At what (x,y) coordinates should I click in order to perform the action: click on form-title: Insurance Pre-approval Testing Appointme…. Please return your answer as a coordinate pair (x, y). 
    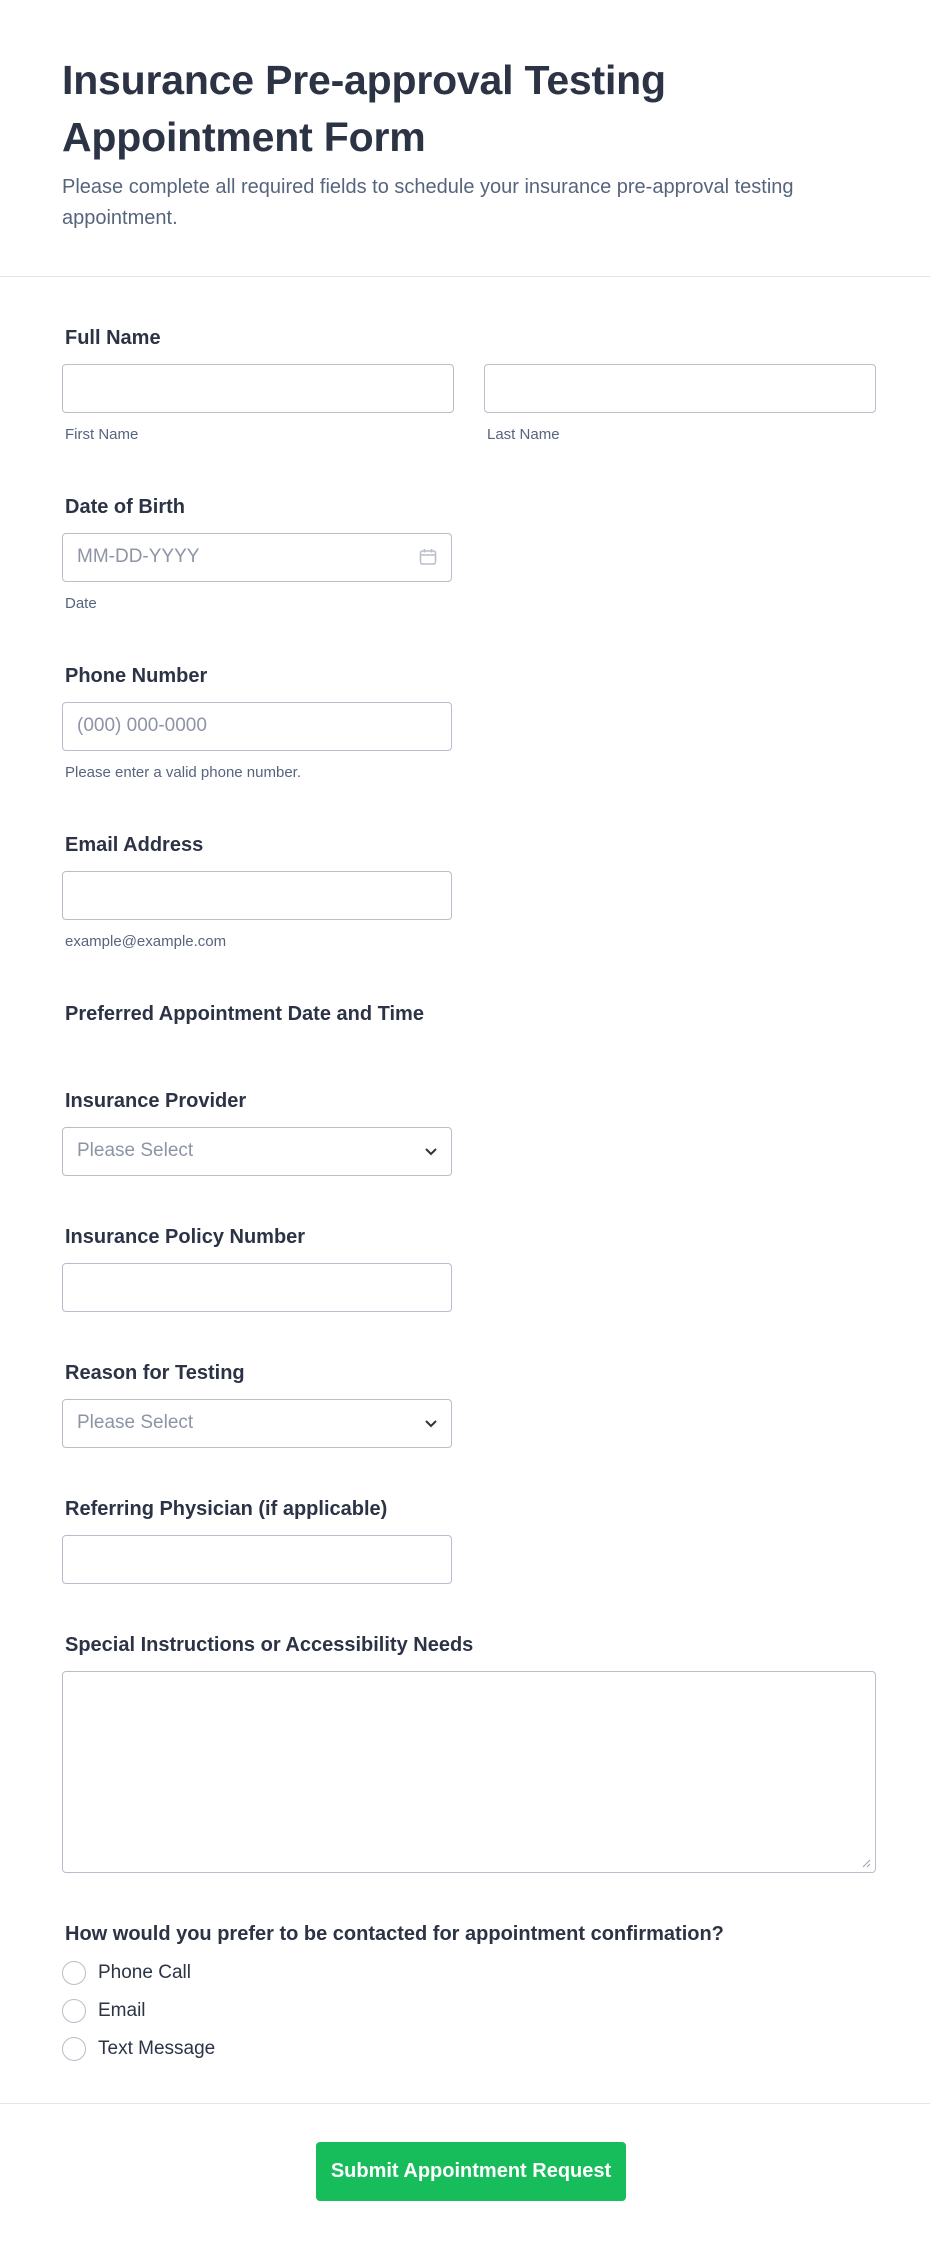
    Looking at the image, I should click on (364, 108).